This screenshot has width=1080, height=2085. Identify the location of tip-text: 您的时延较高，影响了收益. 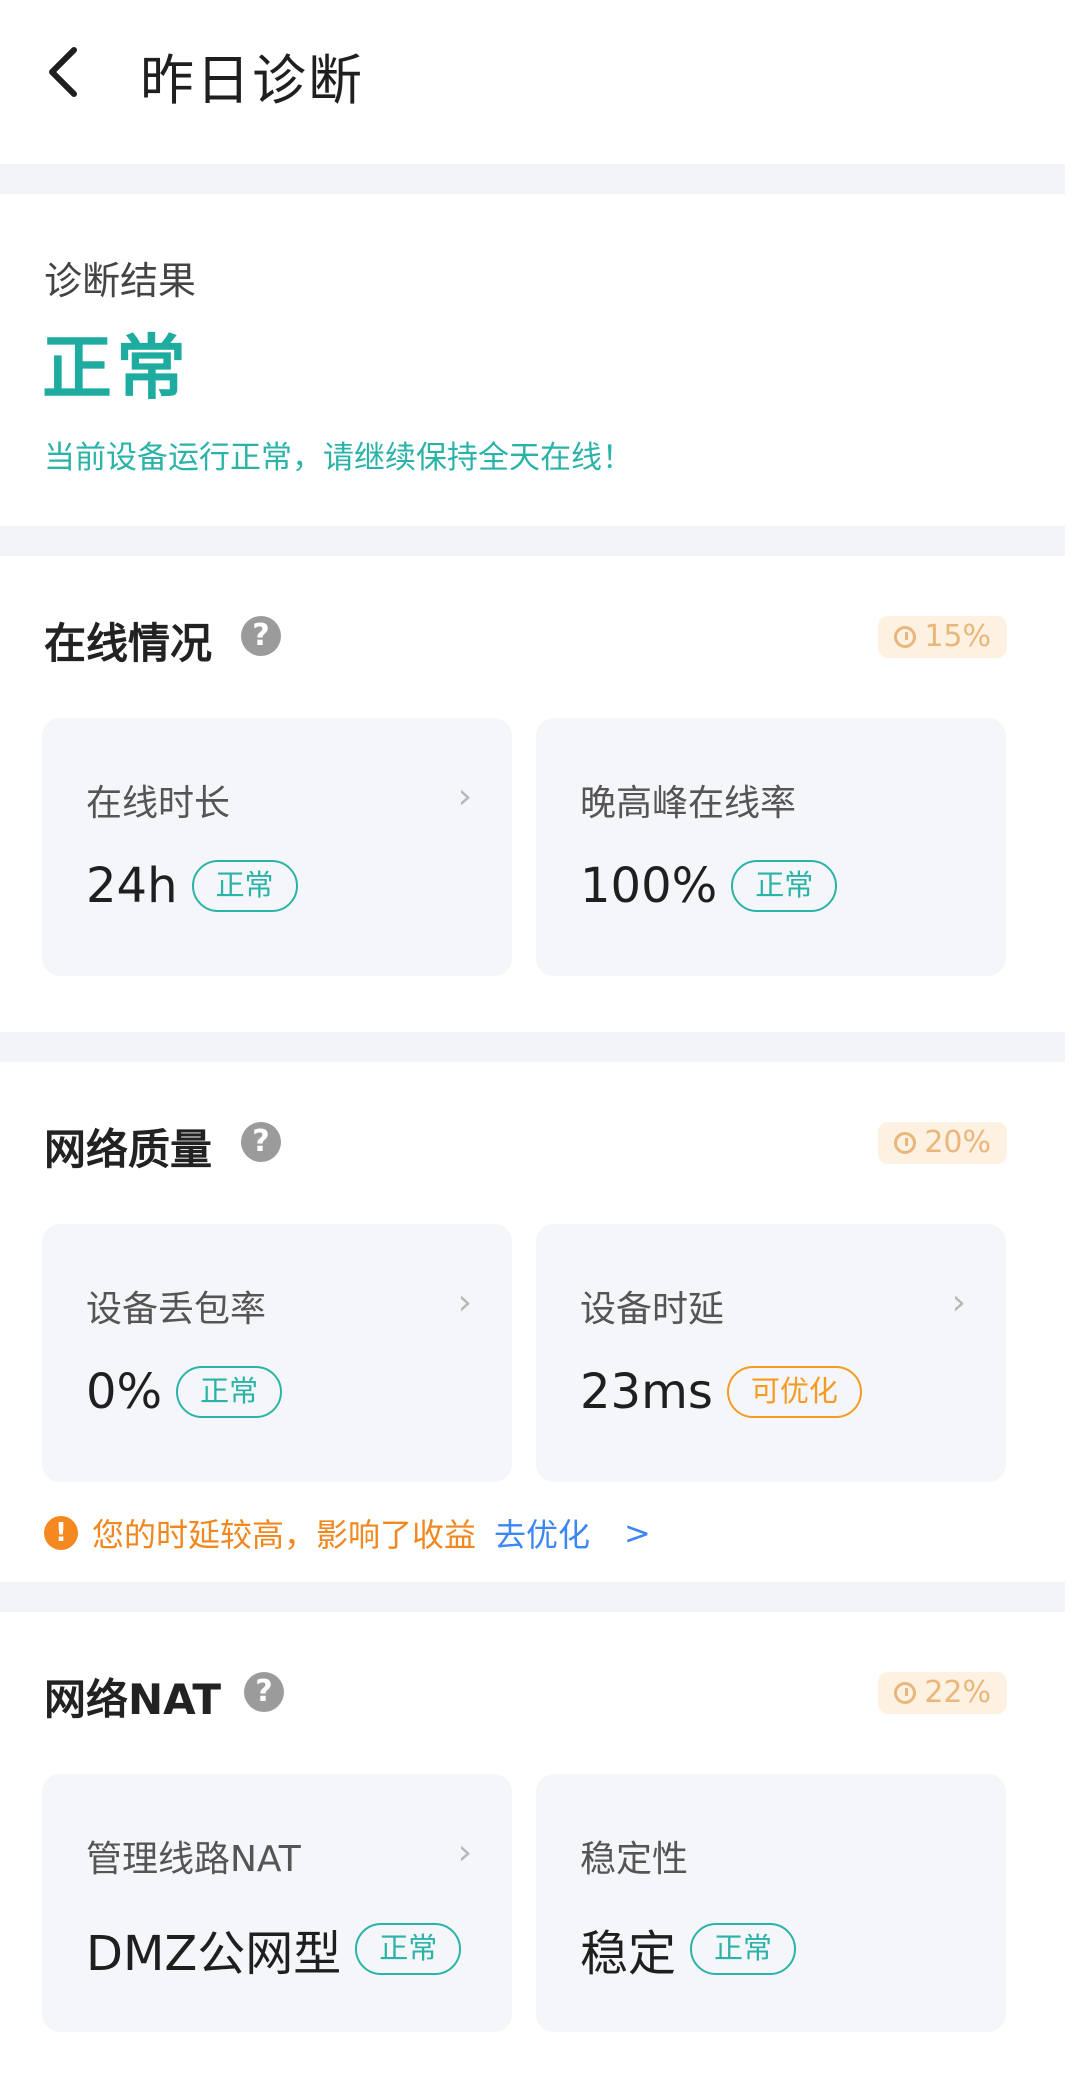
(284, 1535).